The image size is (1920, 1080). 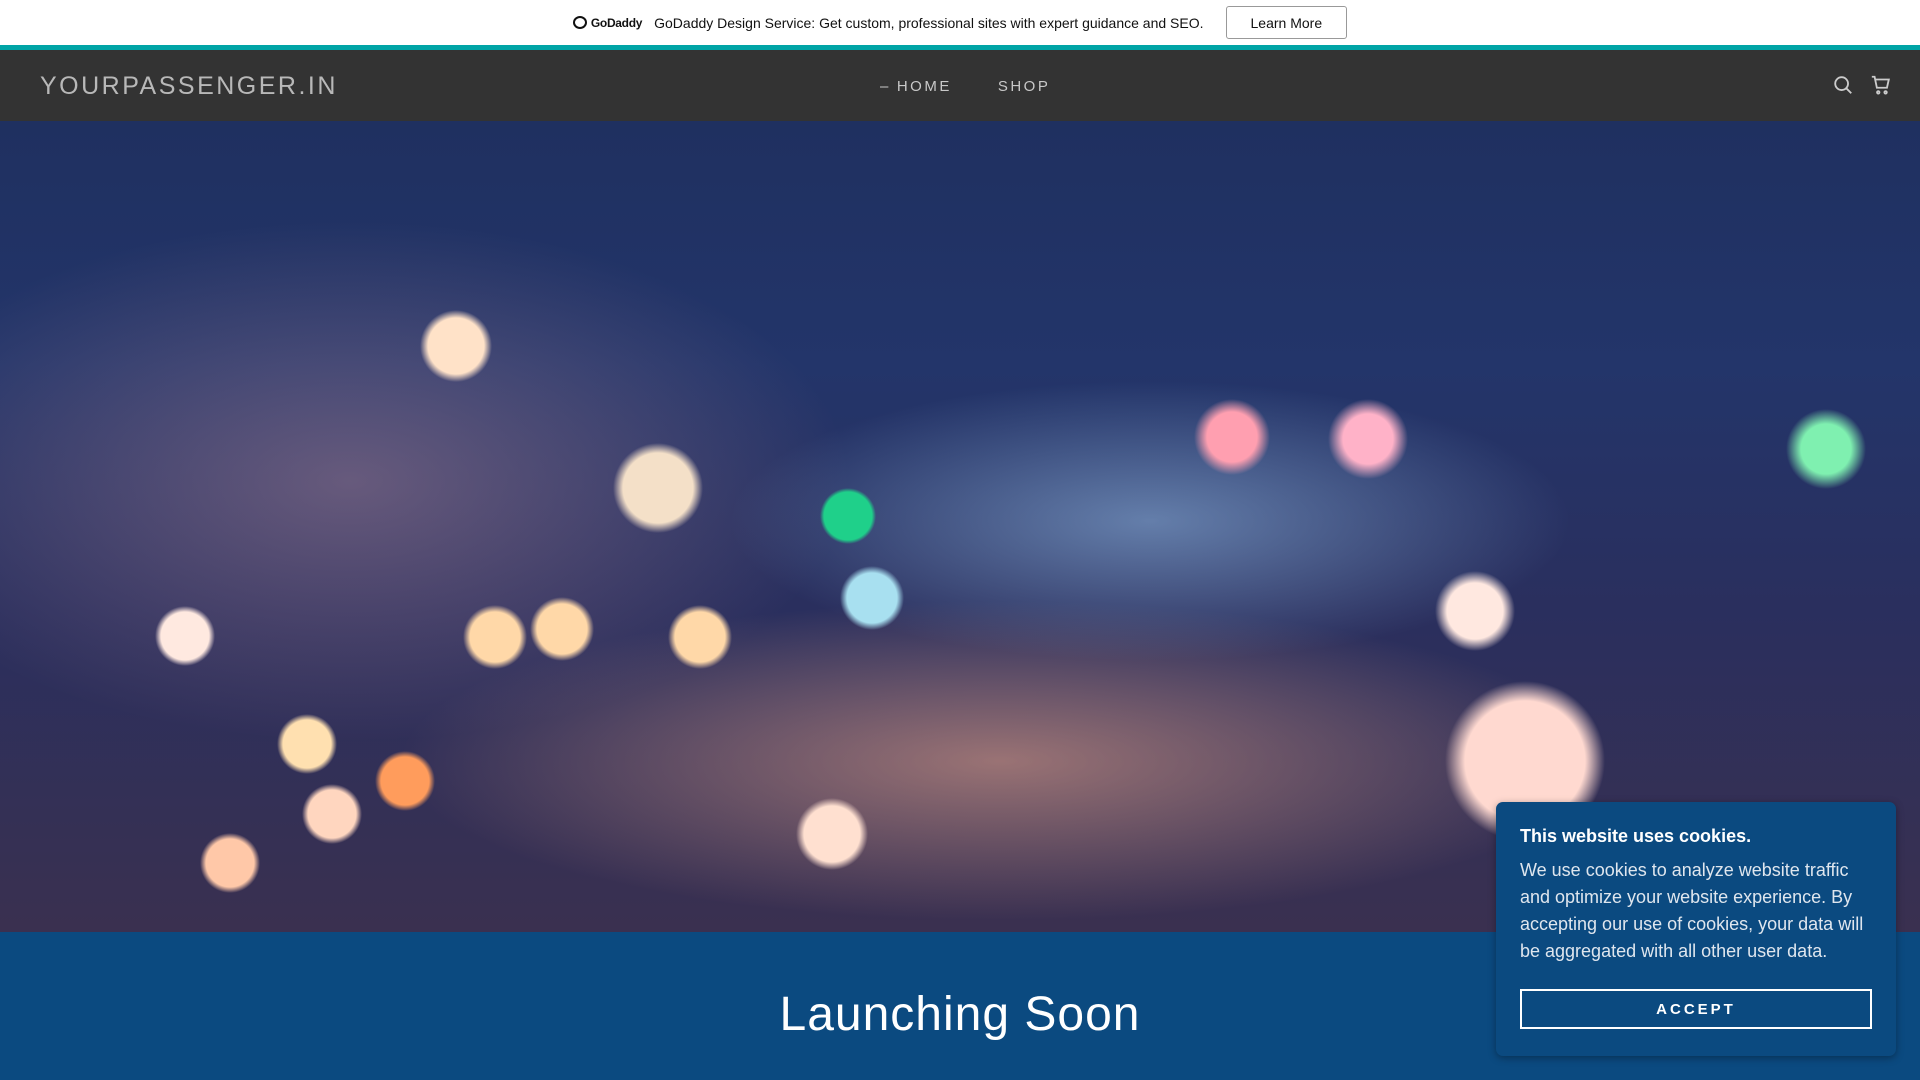 I want to click on learn-more-button: Learn More, so click(x=1286, y=22).